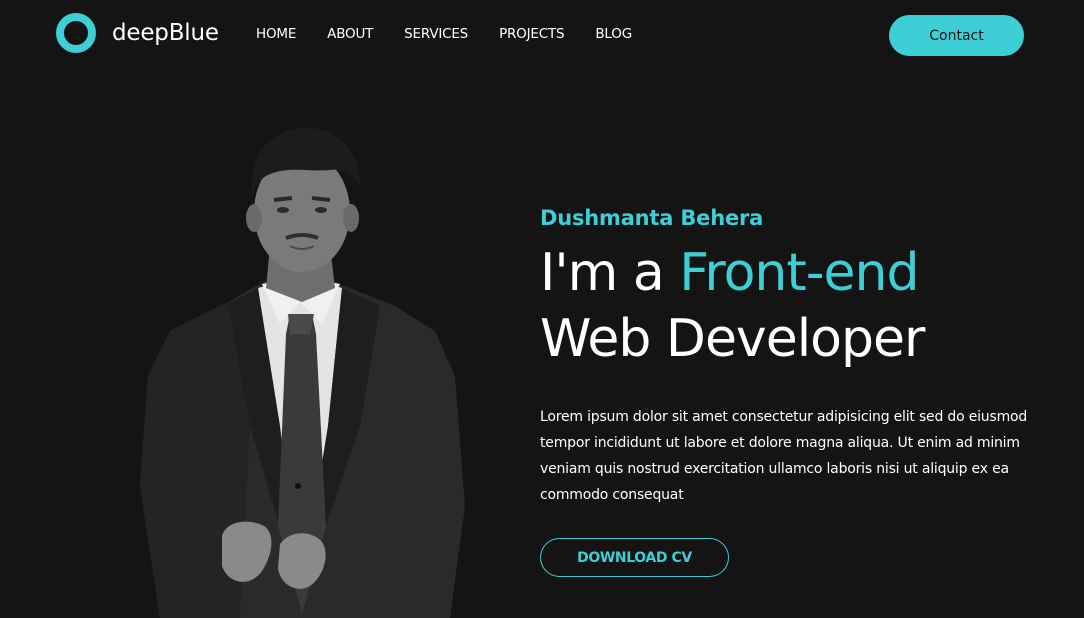 The image size is (1084, 618). I want to click on headline-line2: Web Developer, so click(732, 339).